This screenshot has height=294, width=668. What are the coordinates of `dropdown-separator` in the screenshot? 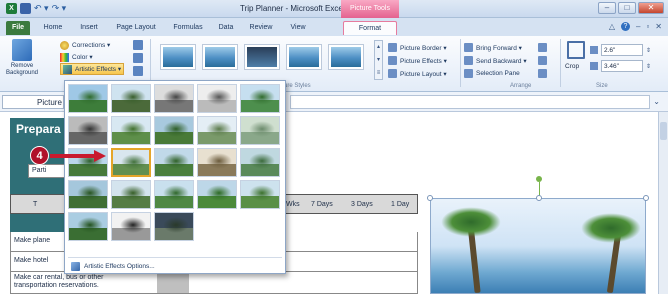 It's located at (175, 257).